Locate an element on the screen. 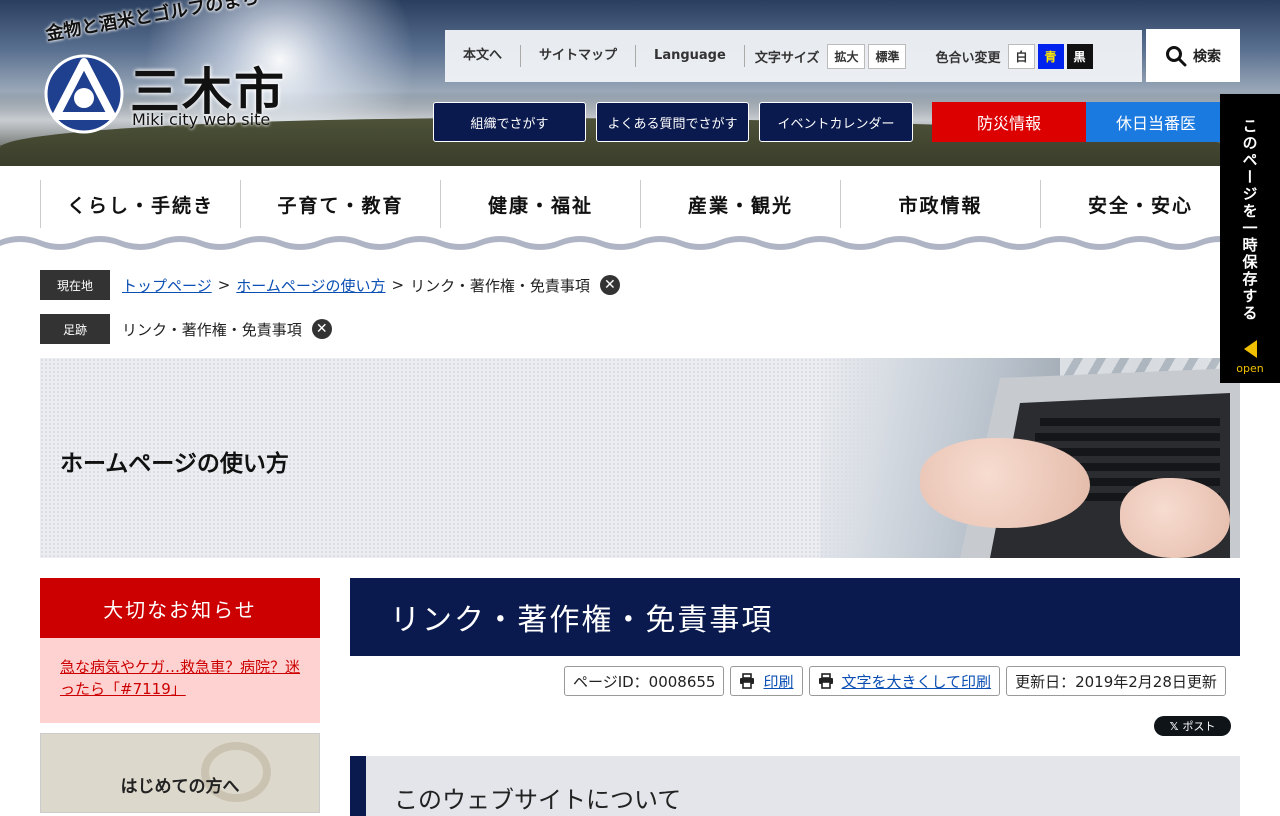 The width and height of the screenshot is (1280, 816). search-faq-button: よくある質問でさがす is located at coordinates (672, 122).